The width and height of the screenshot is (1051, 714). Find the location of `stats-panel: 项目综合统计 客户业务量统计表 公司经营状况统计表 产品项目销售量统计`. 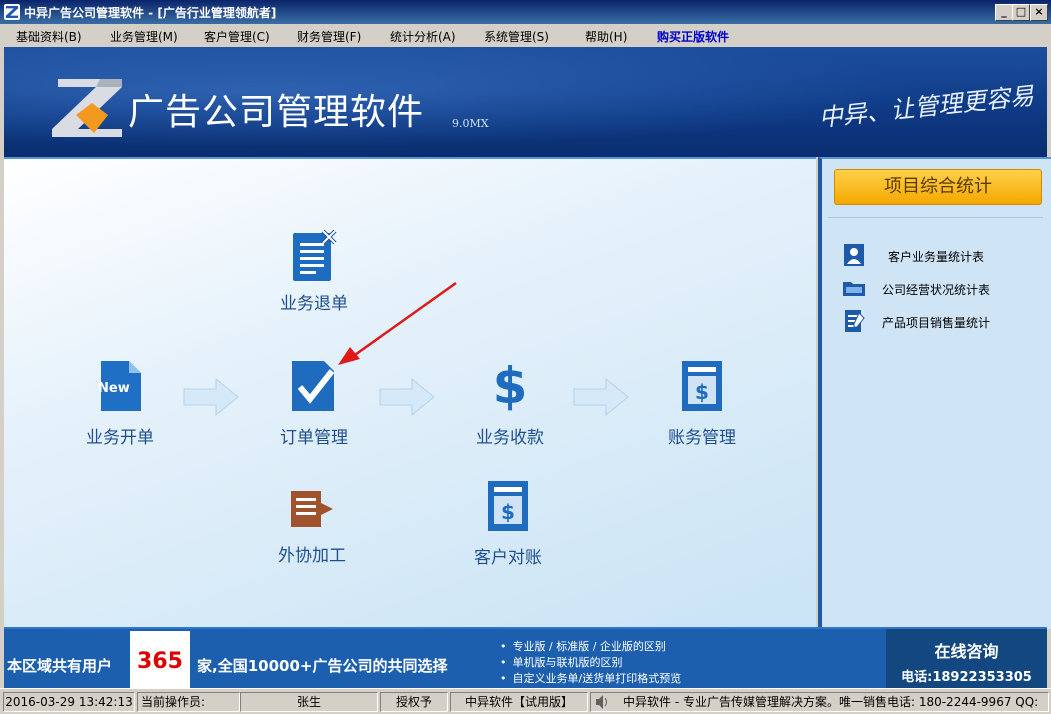

stats-panel: 项目综合统计 客户业务量统计表 公司经营状况统计表 产品项目销售量统计 is located at coordinates (934, 393).